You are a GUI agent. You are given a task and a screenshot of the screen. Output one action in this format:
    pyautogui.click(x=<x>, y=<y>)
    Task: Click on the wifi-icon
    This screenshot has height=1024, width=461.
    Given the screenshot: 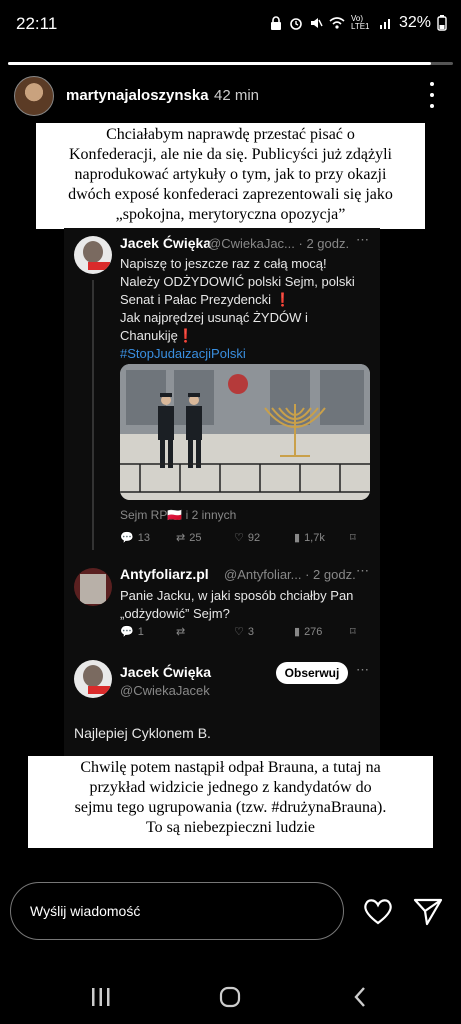 What is the action you would take?
    pyautogui.click(x=337, y=23)
    